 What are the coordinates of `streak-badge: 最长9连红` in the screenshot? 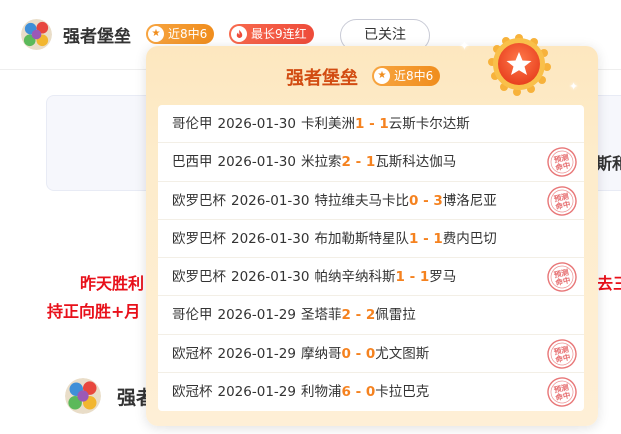 It's located at (271, 34).